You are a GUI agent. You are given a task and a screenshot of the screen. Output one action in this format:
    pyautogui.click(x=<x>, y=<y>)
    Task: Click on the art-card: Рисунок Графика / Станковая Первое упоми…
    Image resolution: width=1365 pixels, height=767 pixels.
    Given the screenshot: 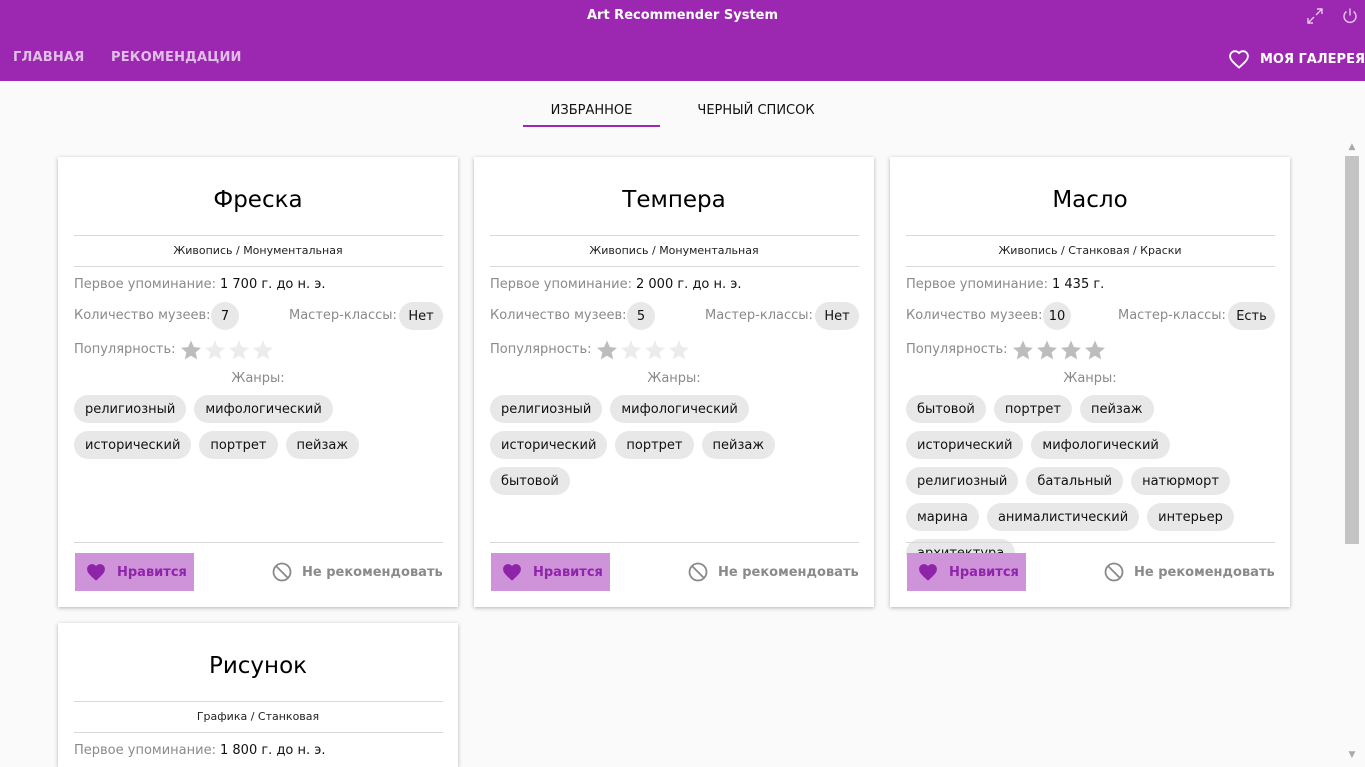 What is the action you would take?
    pyautogui.click(x=258, y=695)
    